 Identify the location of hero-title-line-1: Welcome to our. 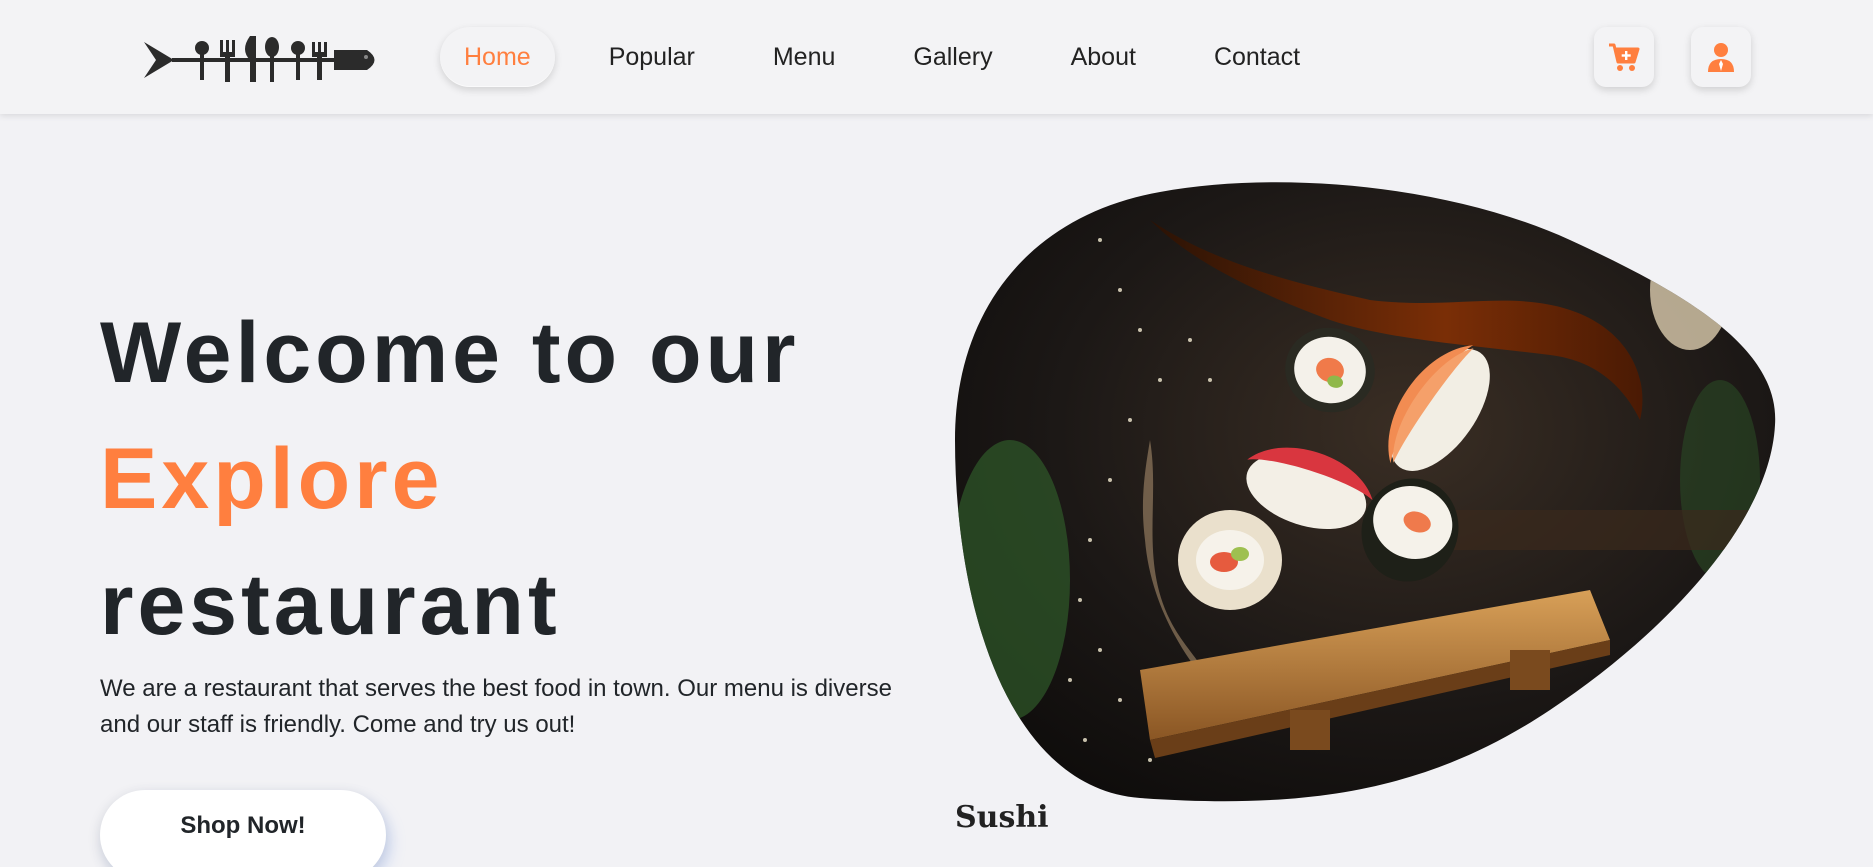
(450, 353).